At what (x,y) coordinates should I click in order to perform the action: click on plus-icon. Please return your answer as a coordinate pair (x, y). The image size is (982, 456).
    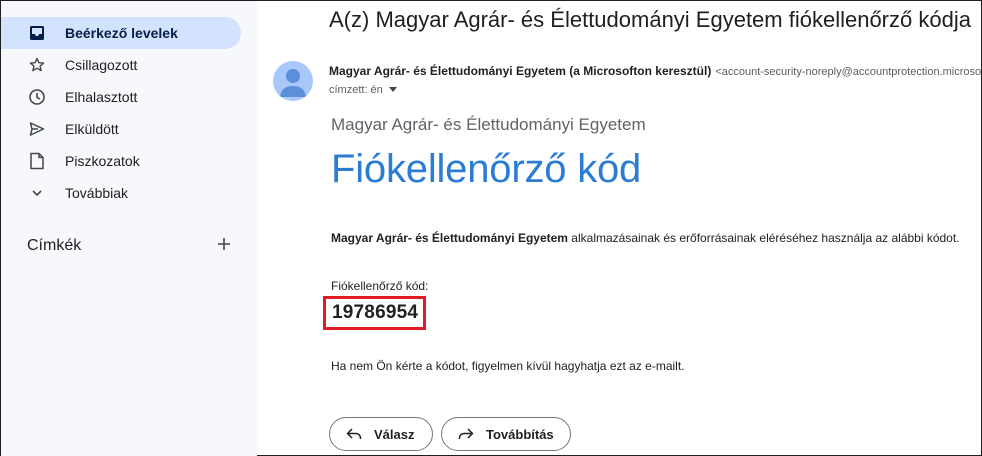
    Looking at the image, I should click on (224, 246).